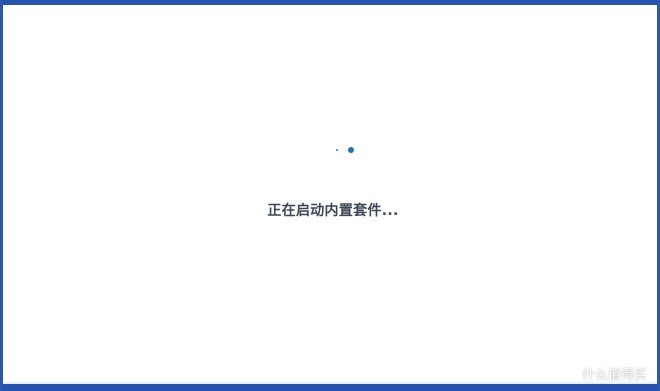  I want to click on watermark-logo-icon, so click(569, 373).